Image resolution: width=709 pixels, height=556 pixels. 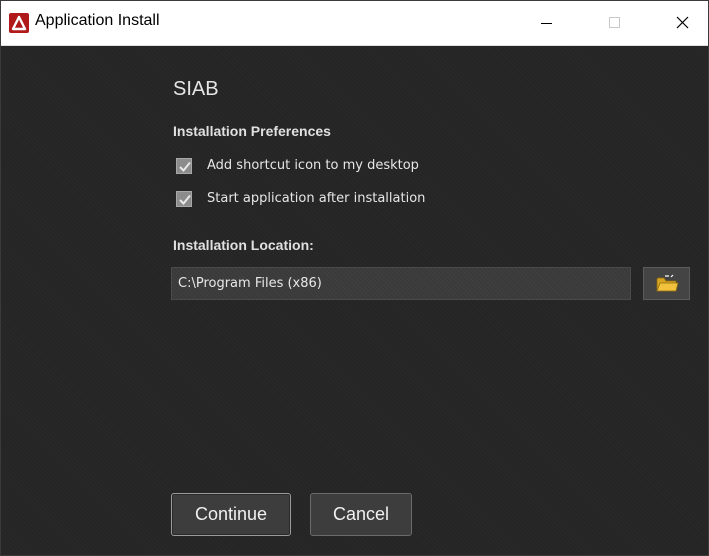 What do you see at coordinates (196, 89) in the screenshot?
I see `application-name: SIAB` at bounding box center [196, 89].